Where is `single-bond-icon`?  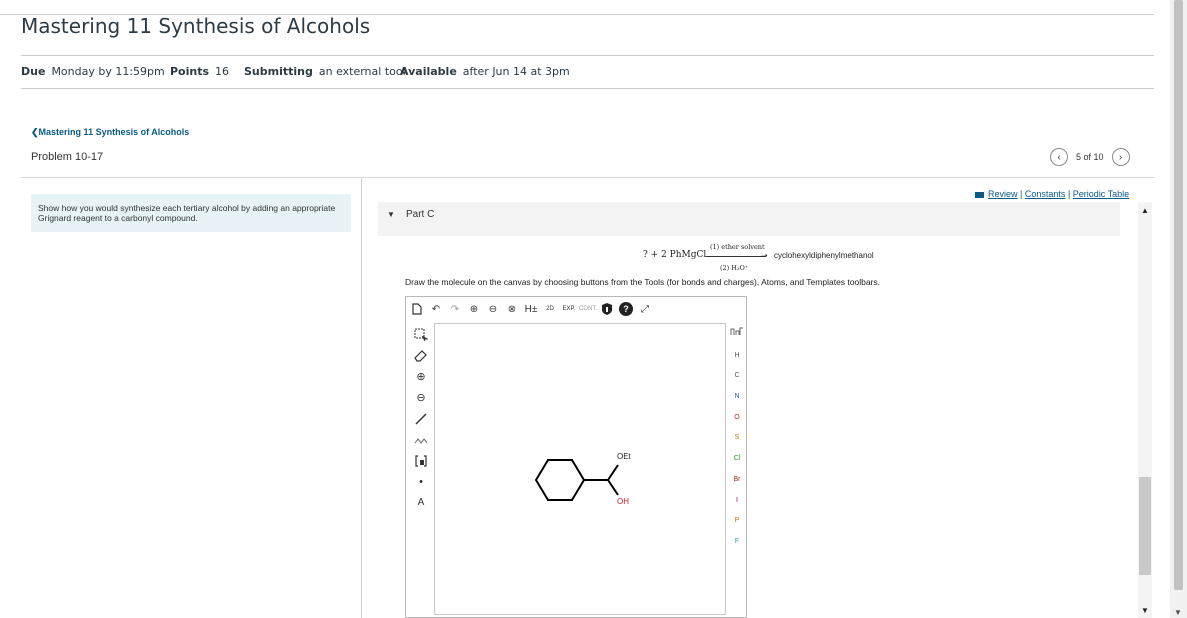 single-bond-icon is located at coordinates (421, 418).